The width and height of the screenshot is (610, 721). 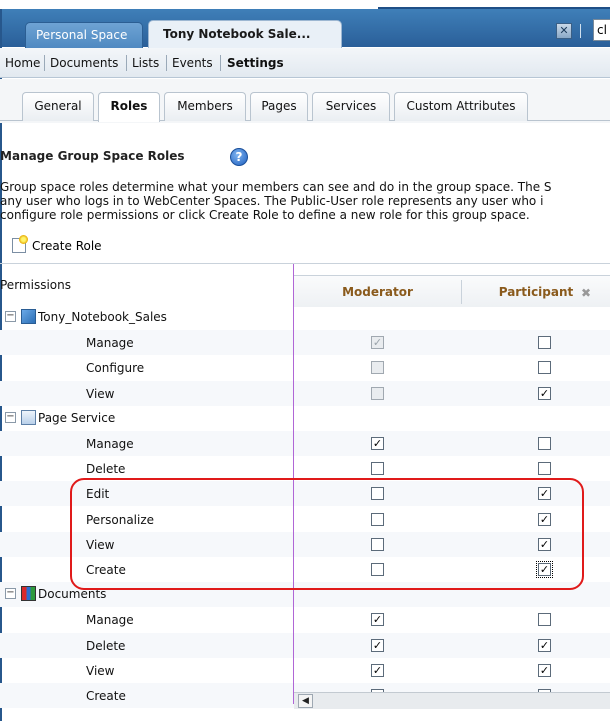 I want to click on group-row: − Page Service, so click(x=305, y=418).